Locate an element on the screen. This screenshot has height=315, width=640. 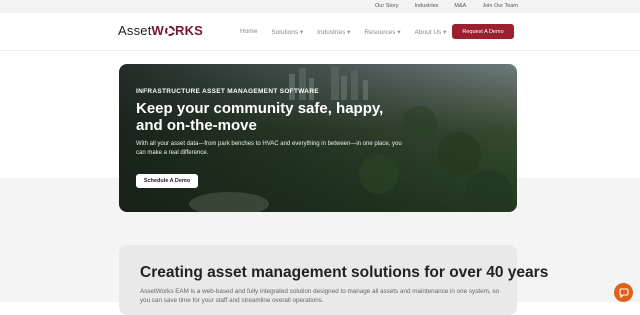
utility-bar: Our Story Industries M&A Join Our Team is located at coordinates (320, 6).